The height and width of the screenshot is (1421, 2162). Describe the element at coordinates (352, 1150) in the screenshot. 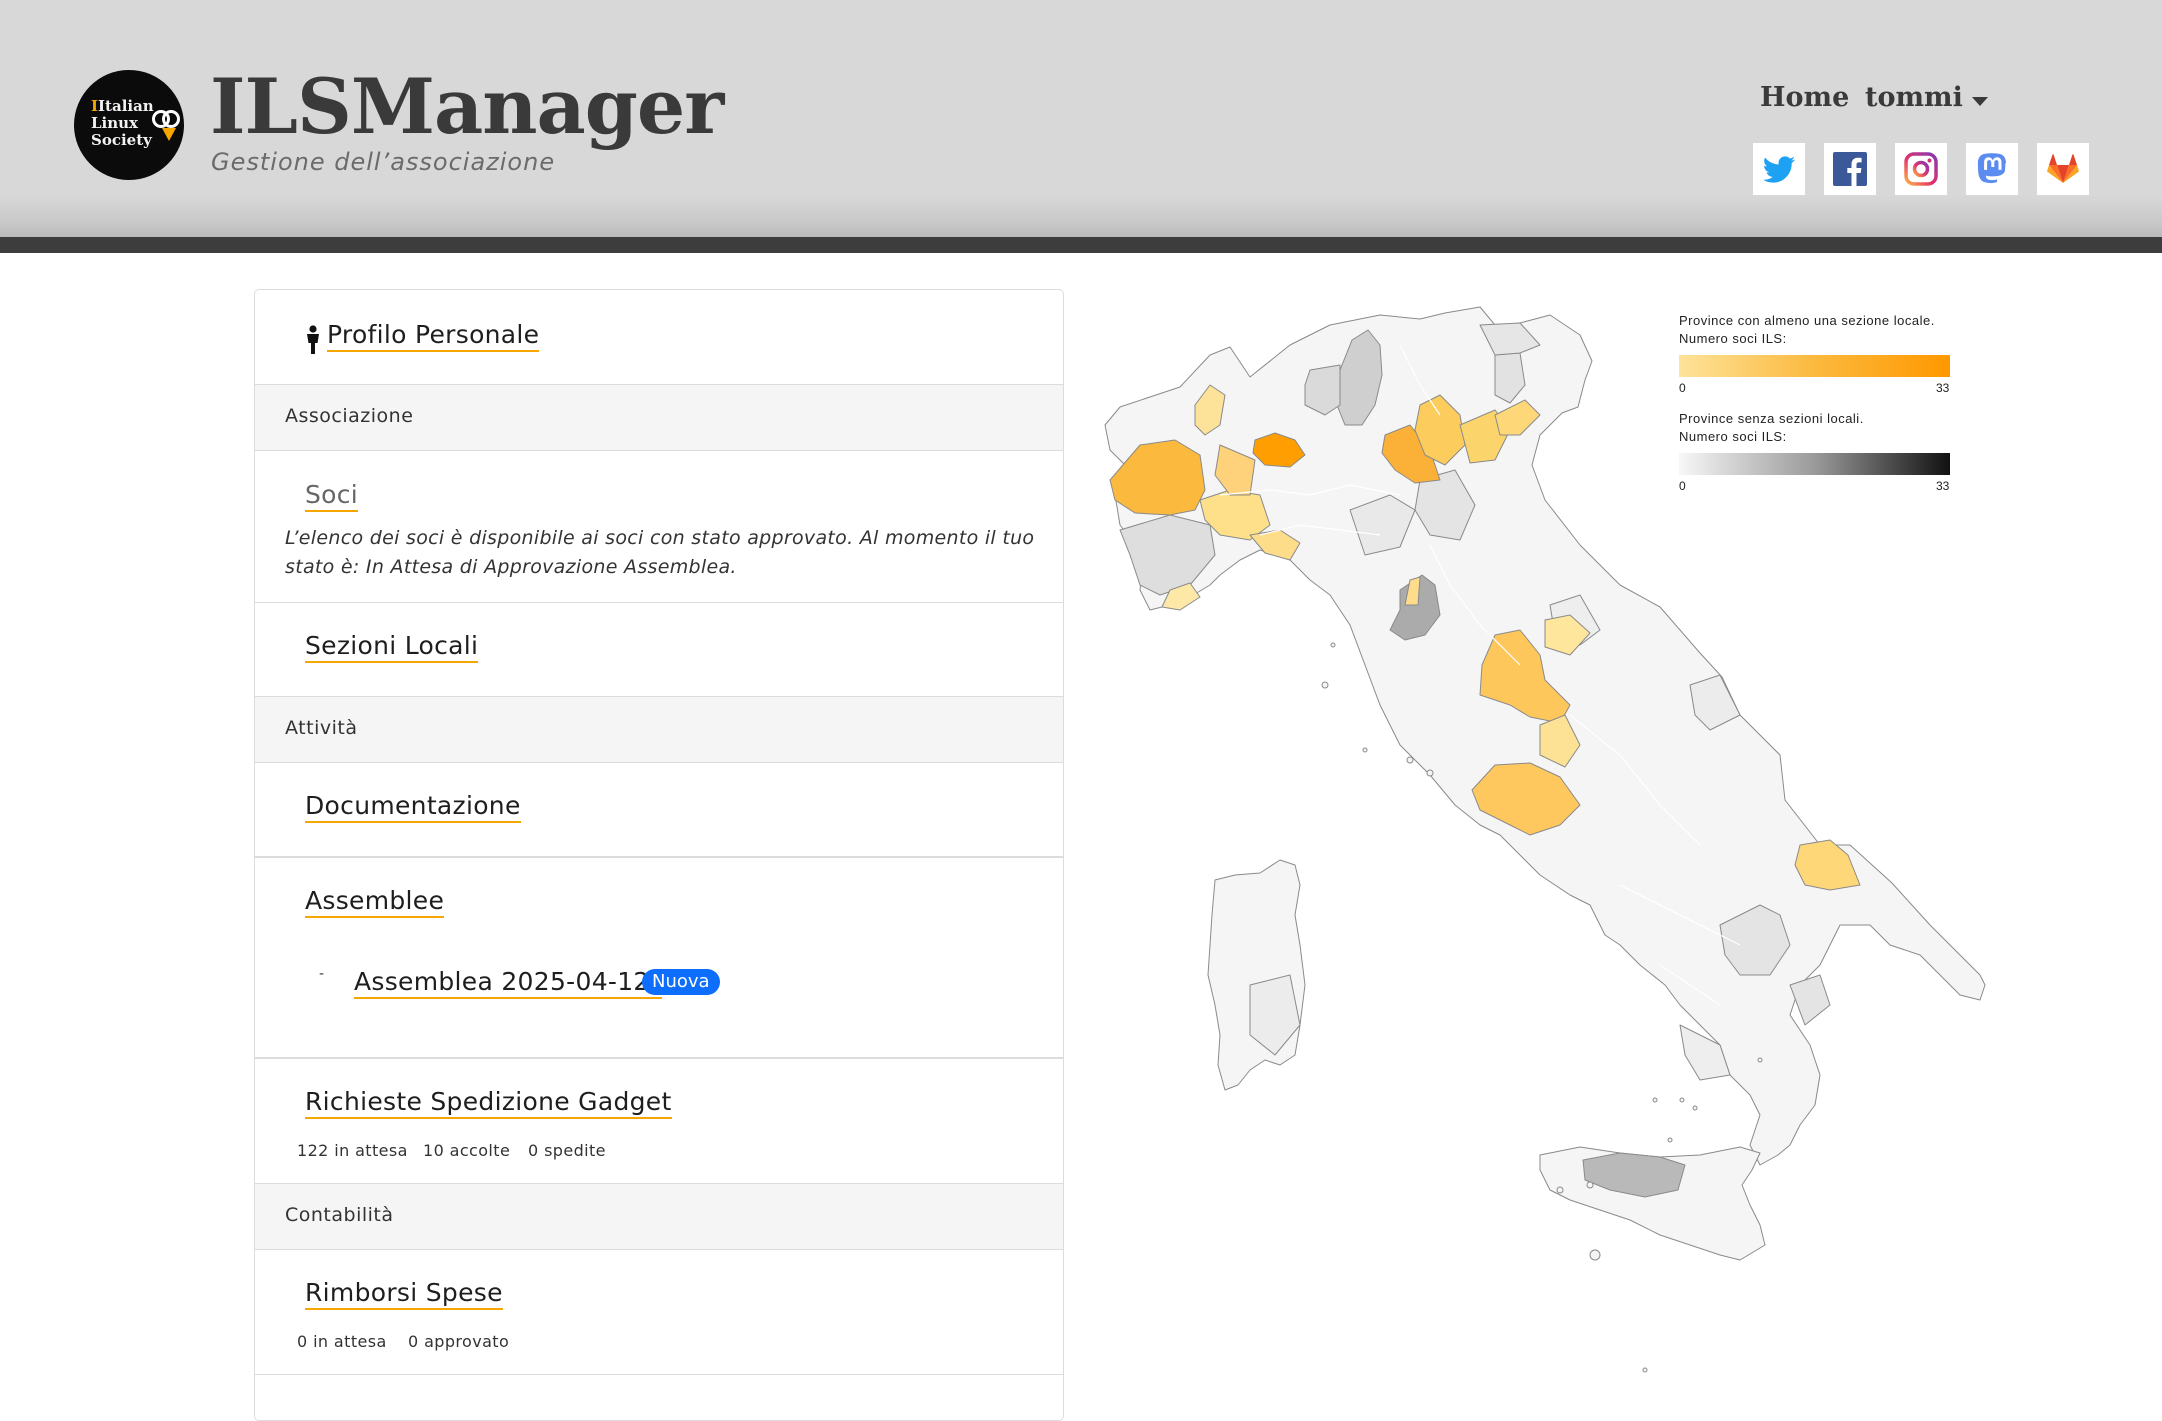

I see `gadget-pending-count: 122 in attesa` at that location.